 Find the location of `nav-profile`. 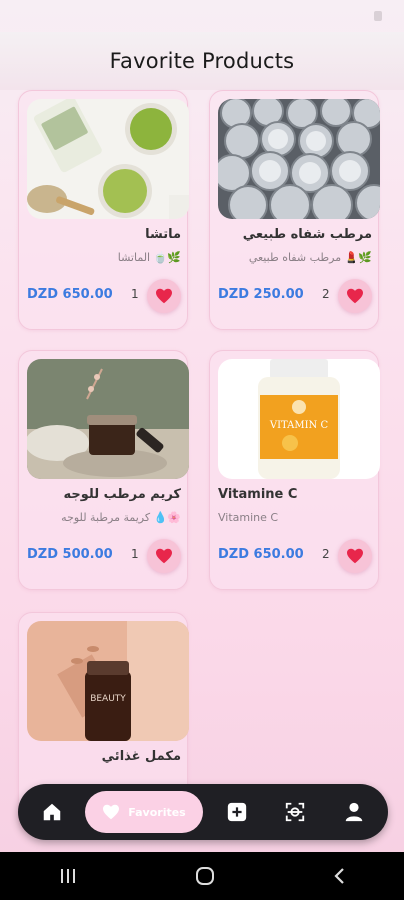

nav-profile is located at coordinates (354, 812).